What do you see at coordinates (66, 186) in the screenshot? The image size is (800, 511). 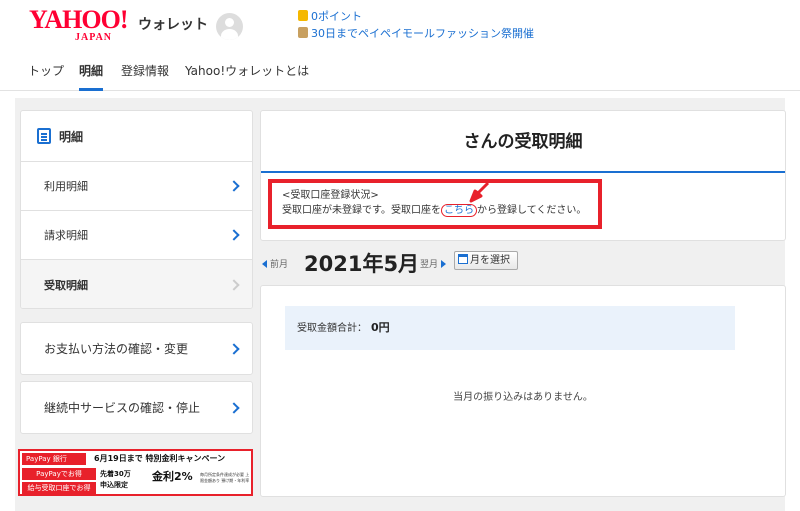 I see `sidebar-item-label: 利用明細` at bounding box center [66, 186].